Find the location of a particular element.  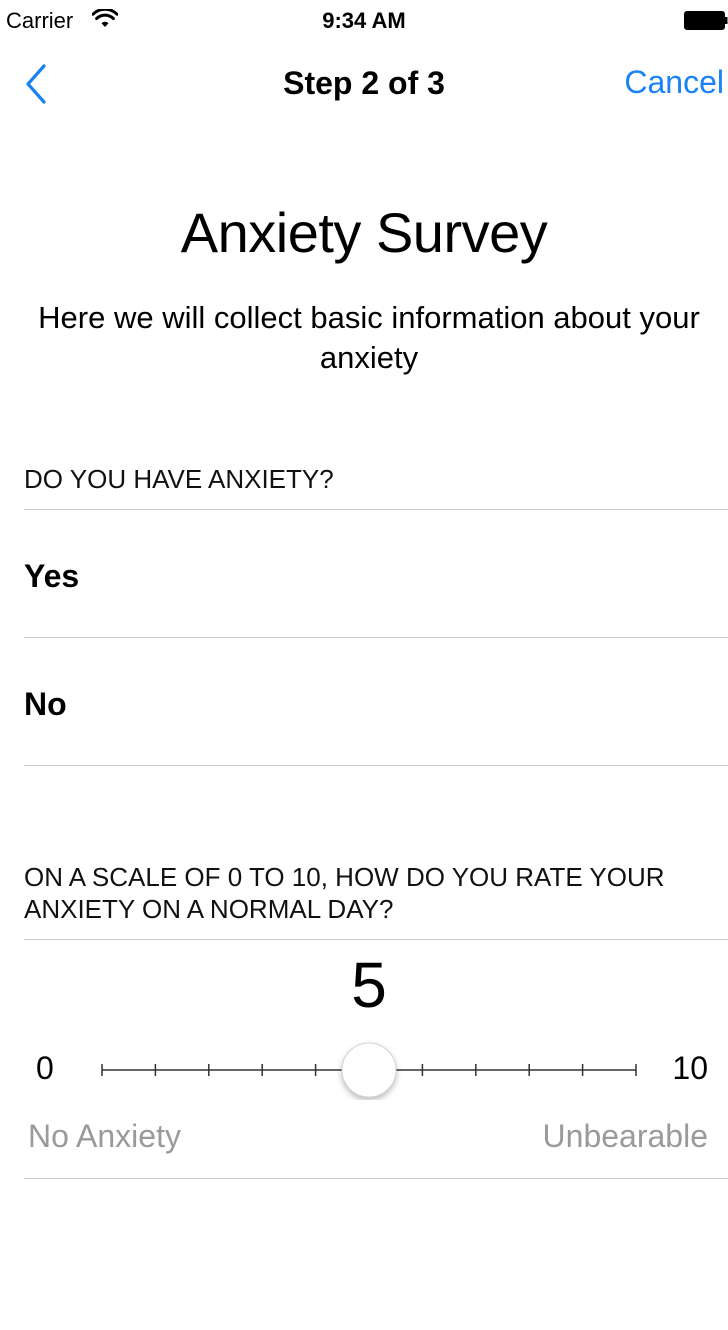

battery-icon is located at coordinates (706, 20).